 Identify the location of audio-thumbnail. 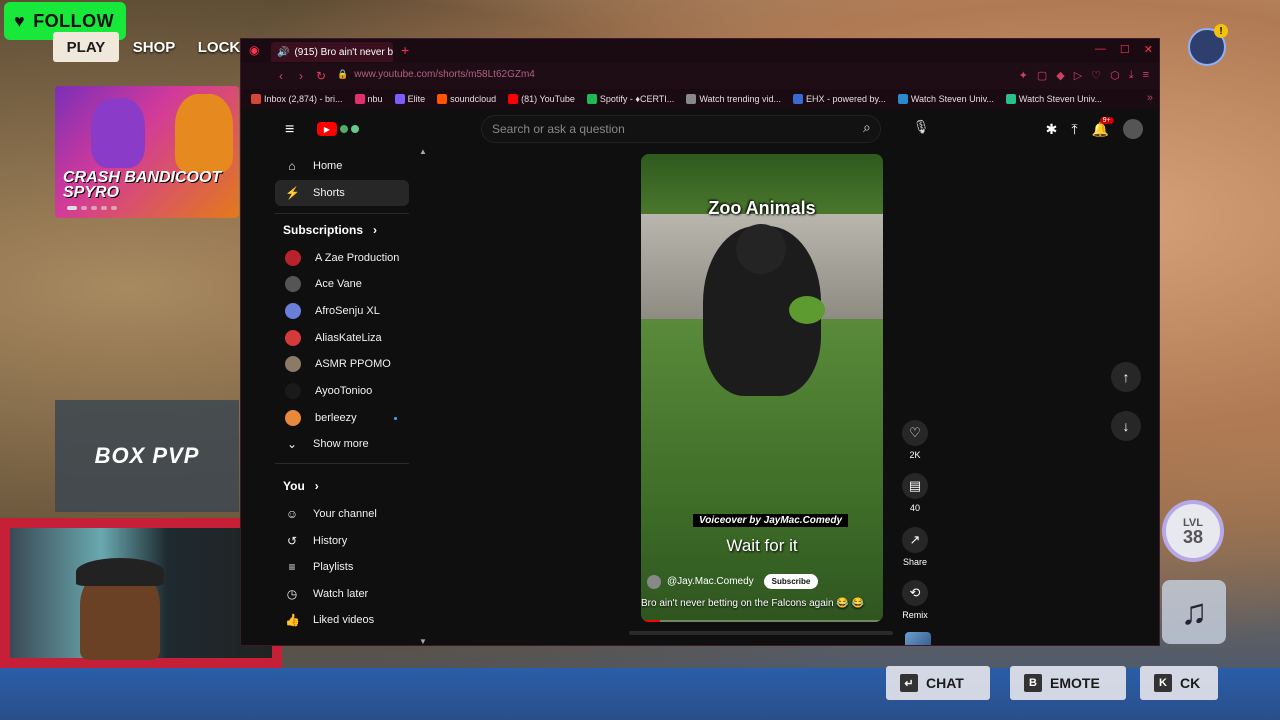
(918, 638).